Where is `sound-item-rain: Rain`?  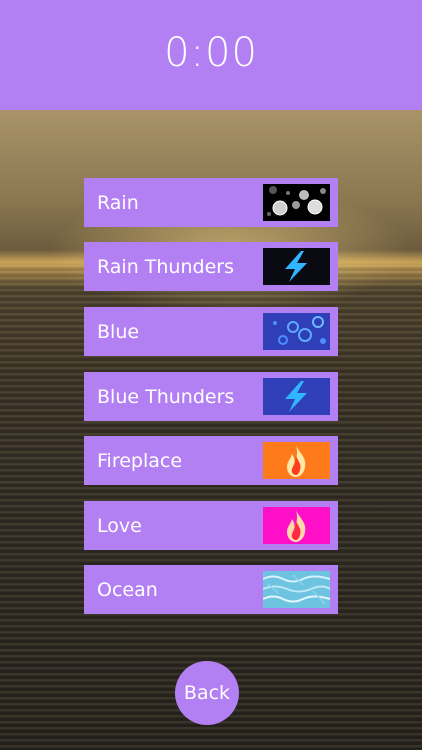
sound-item-rain: Rain is located at coordinates (211, 202).